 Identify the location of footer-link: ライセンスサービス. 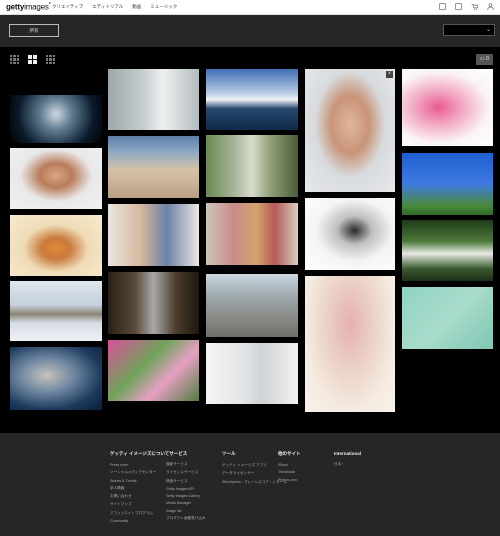
(186, 472).